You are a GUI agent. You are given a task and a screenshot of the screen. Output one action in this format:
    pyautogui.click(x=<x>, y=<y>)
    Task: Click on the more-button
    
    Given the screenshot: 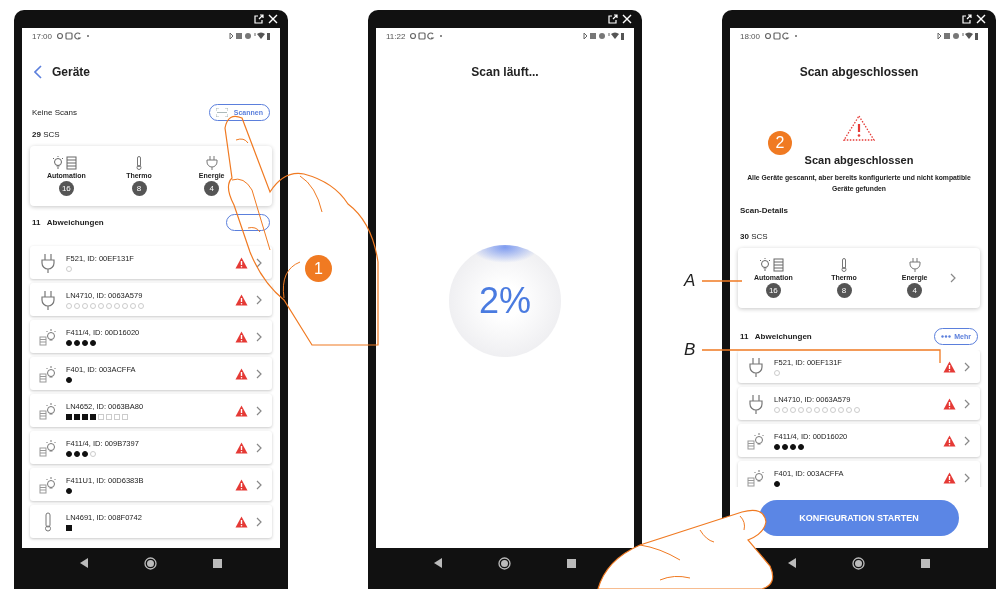 What is the action you would take?
    pyautogui.click(x=248, y=222)
    